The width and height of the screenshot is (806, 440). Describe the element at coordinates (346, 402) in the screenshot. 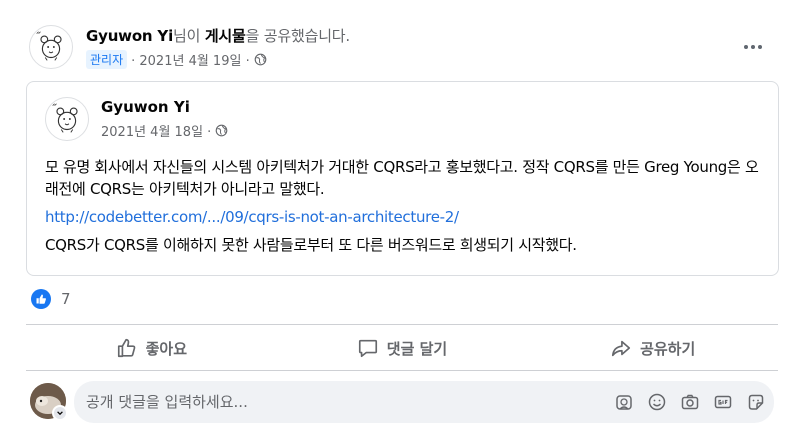

I see `comment-input` at that location.